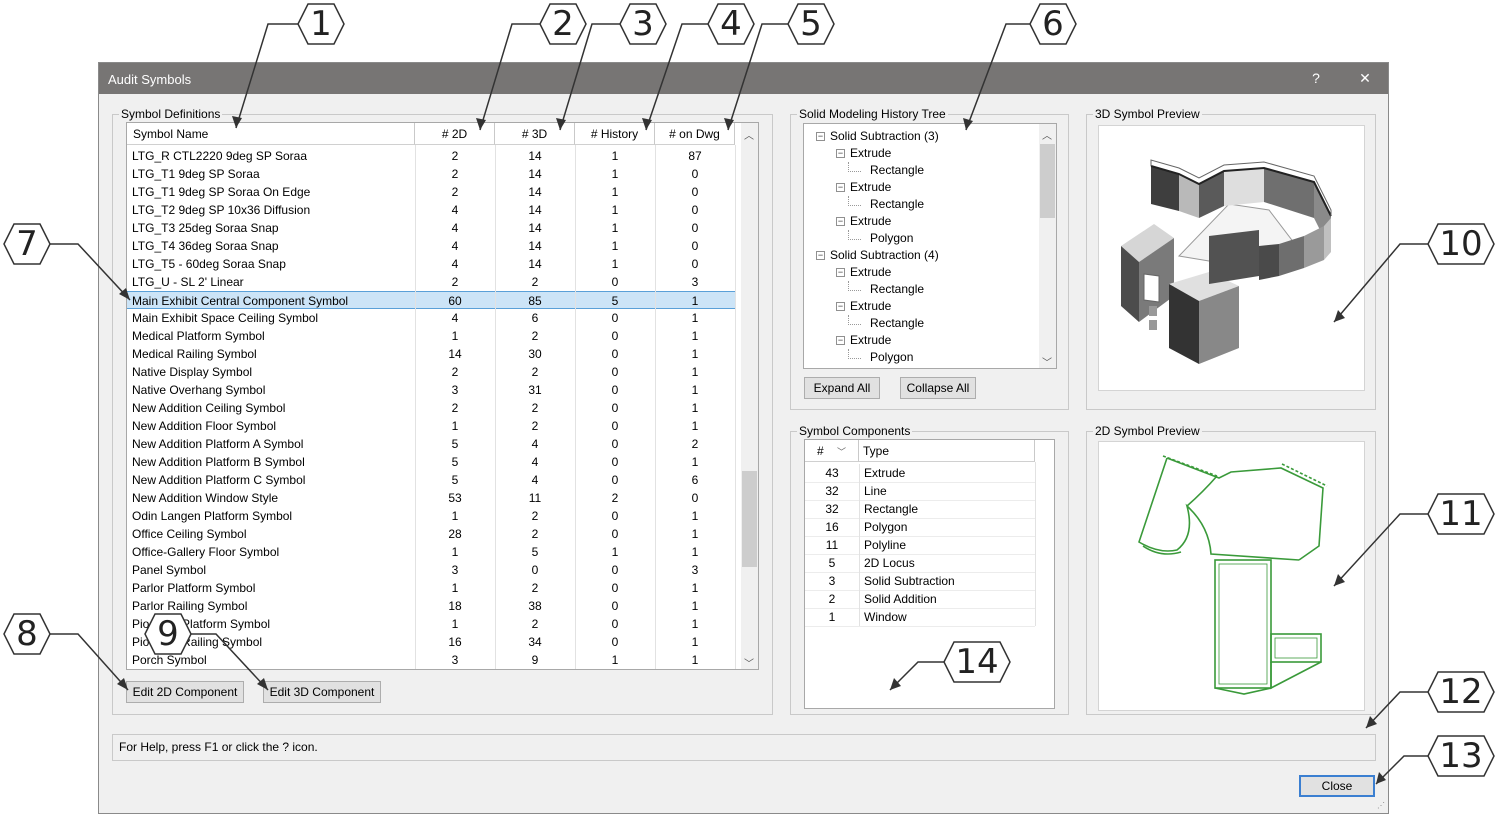  What do you see at coordinates (920, 509) in the screenshot?
I see `component-row: 32 Rectangle` at bounding box center [920, 509].